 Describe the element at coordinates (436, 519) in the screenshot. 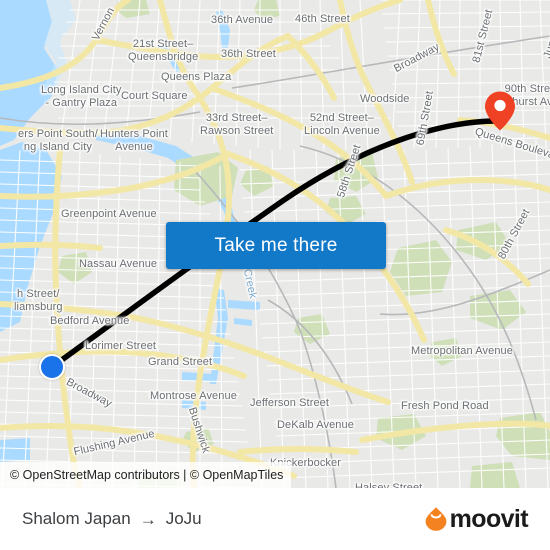

I see `moovit-pin-icon` at that location.